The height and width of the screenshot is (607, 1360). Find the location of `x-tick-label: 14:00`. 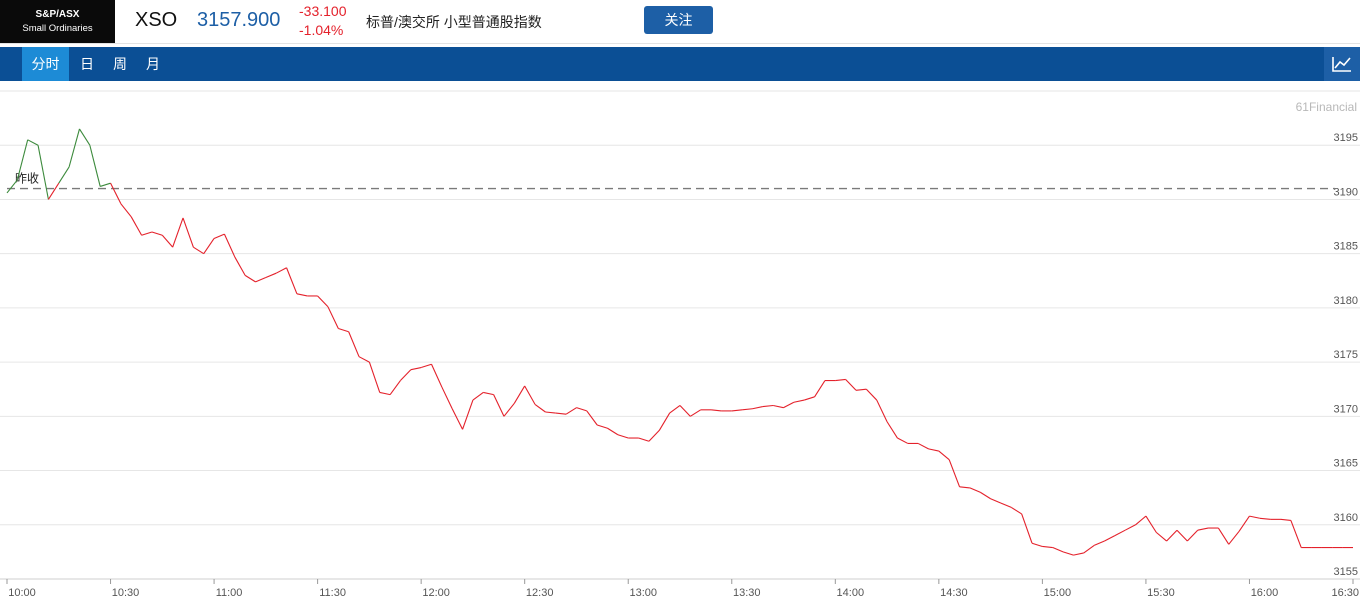

x-tick-label: 14:00 is located at coordinates (851, 593).